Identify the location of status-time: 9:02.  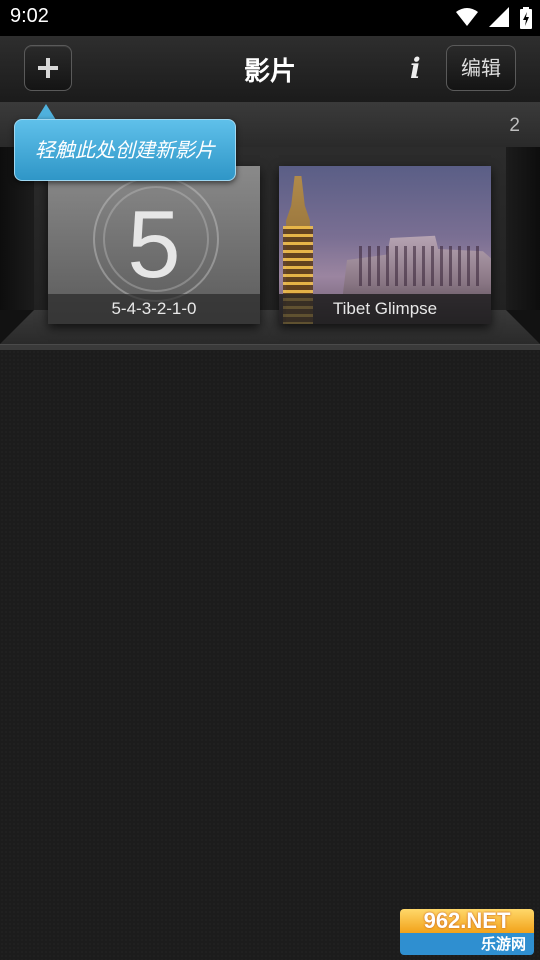
(29, 16).